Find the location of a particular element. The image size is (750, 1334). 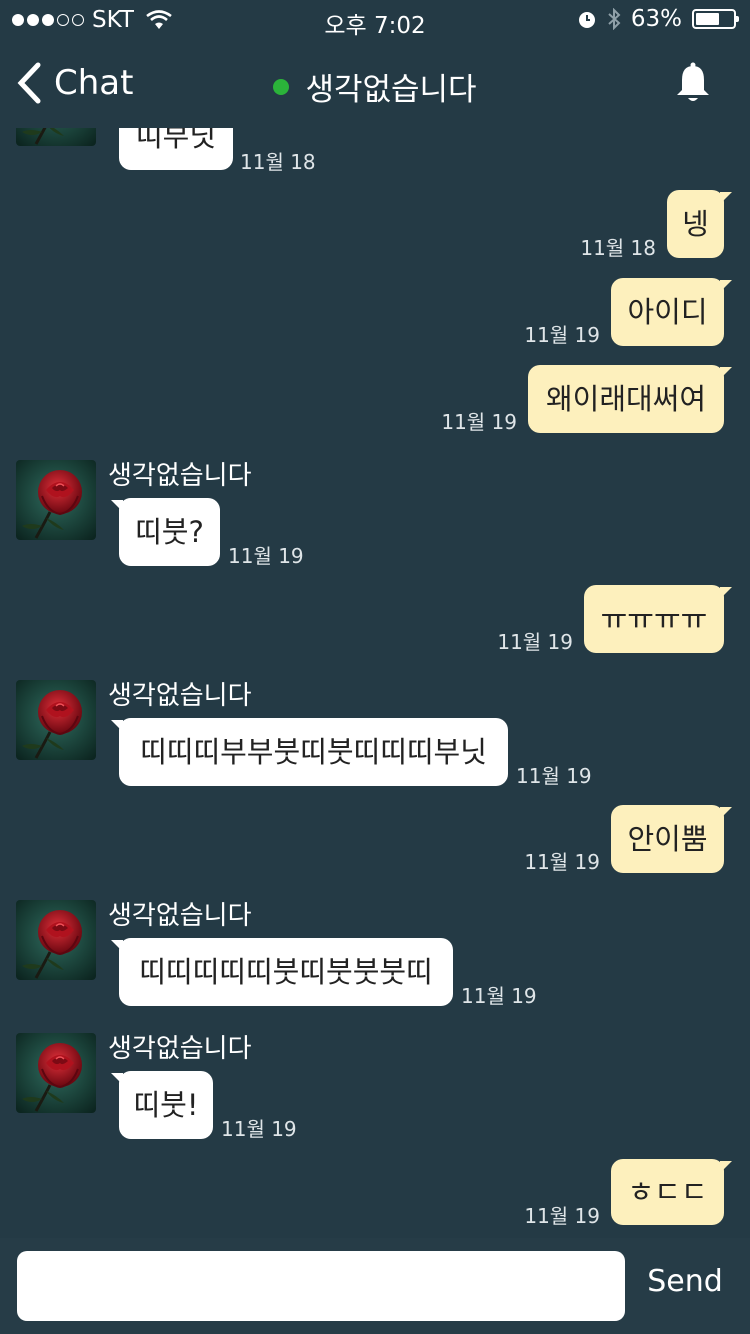

message-bubble: 넹 is located at coordinates (699, 224).